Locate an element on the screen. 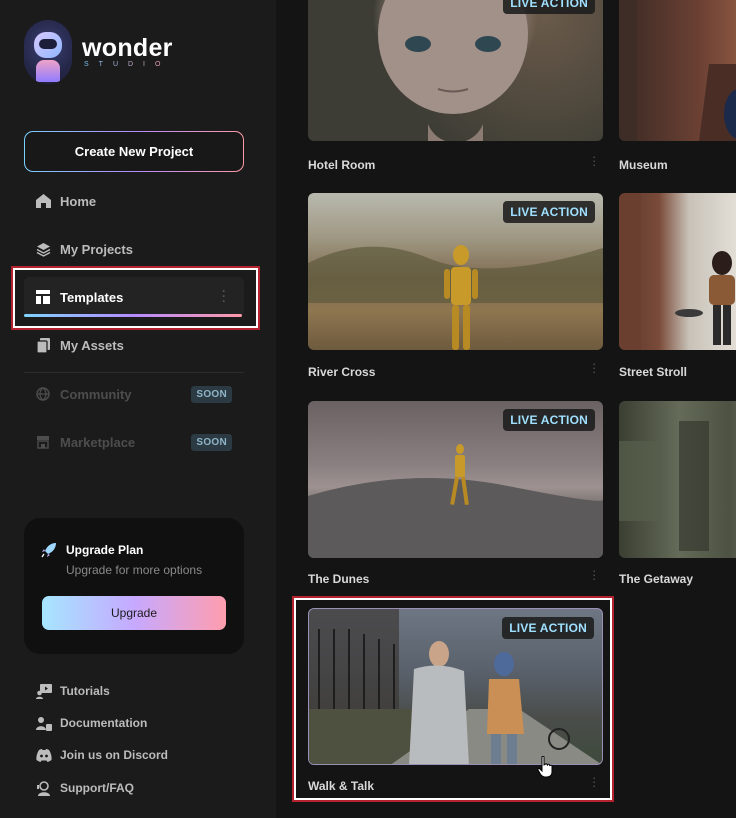 This screenshot has width=736, height=818. sidebar-item-label: Templates is located at coordinates (92, 297).